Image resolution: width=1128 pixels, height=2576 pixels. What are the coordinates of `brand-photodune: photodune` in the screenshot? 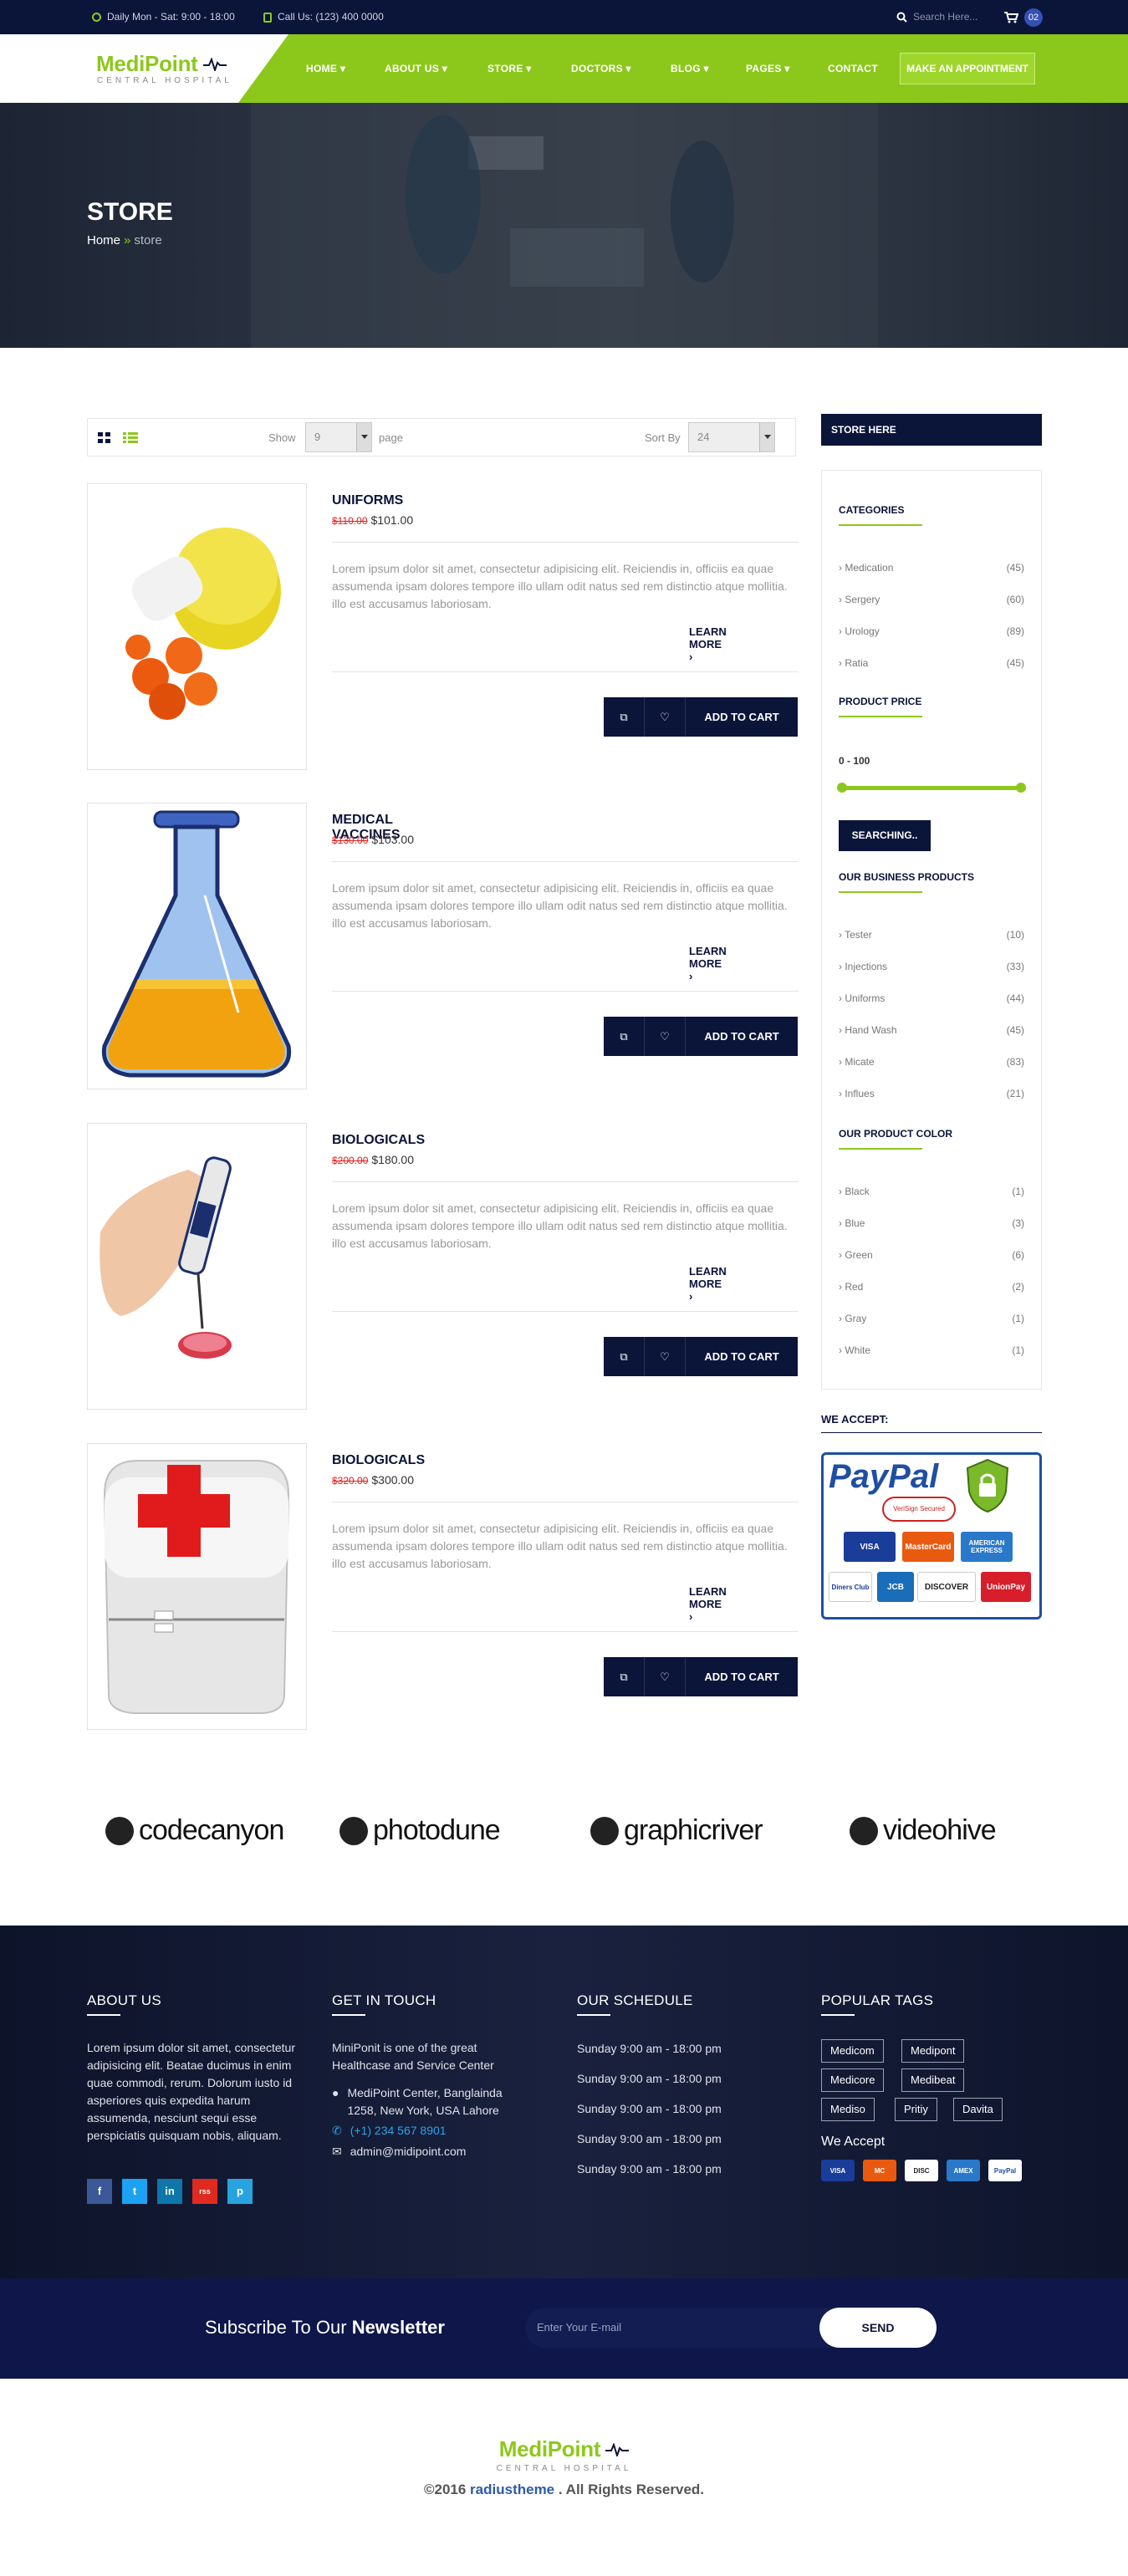 It's located at (420, 1830).